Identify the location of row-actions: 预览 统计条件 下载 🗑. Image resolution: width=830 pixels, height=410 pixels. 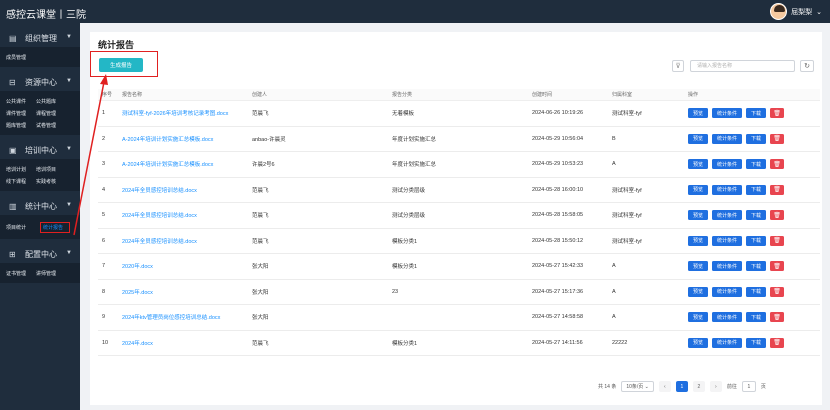
(749, 291).